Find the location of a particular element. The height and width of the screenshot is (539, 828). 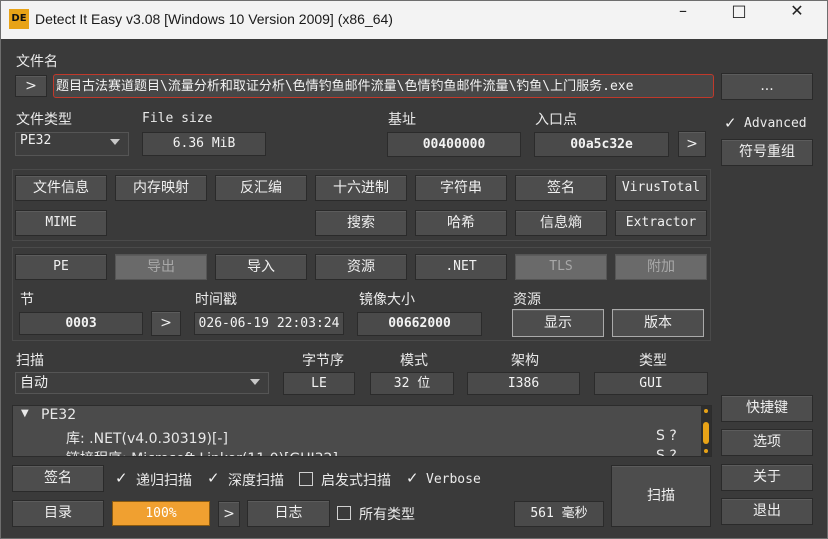

version-button: 版本 is located at coordinates (658, 323).